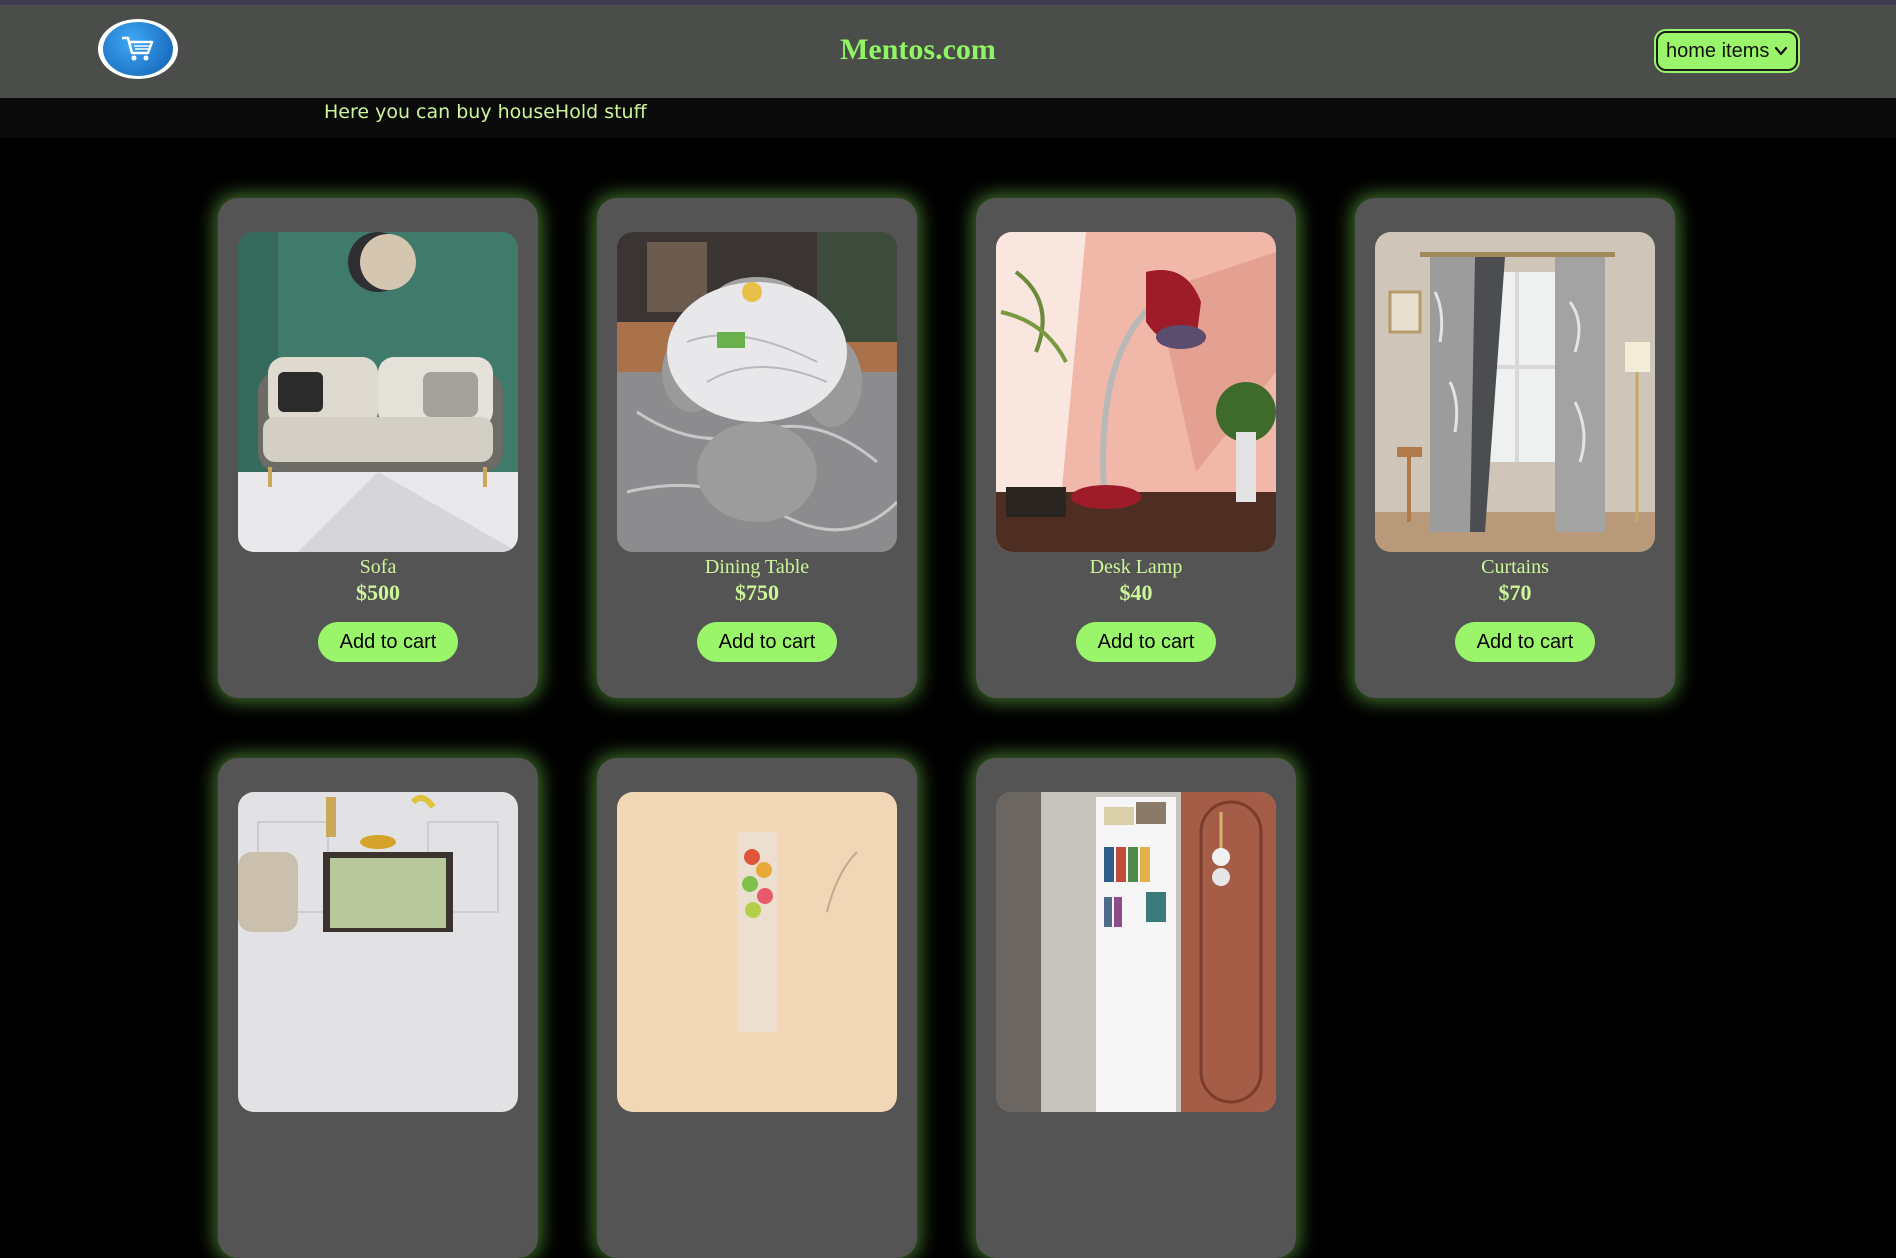 The height and width of the screenshot is (1258, 1896). Describe the element at coordinates (378, 567) in the screenshot. I see `product-name: Sofa` at that location.